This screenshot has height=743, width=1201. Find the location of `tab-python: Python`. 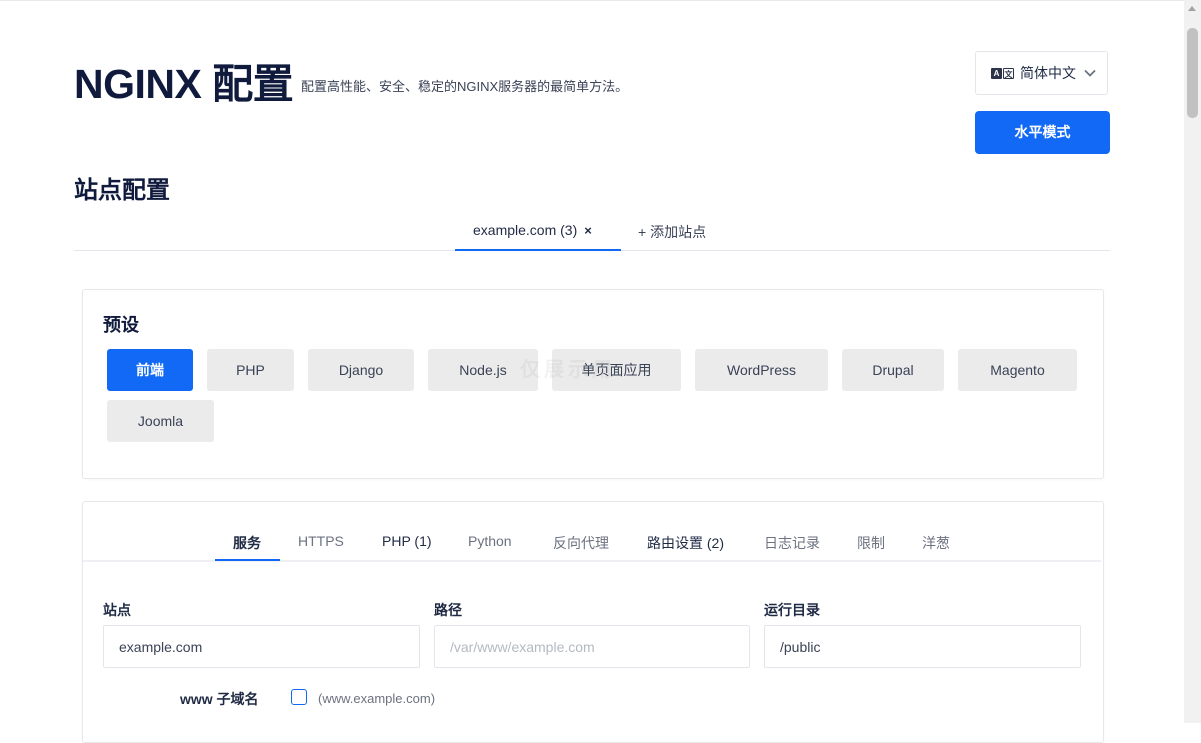

tab-python: Python is located at coordinates (490, 541).